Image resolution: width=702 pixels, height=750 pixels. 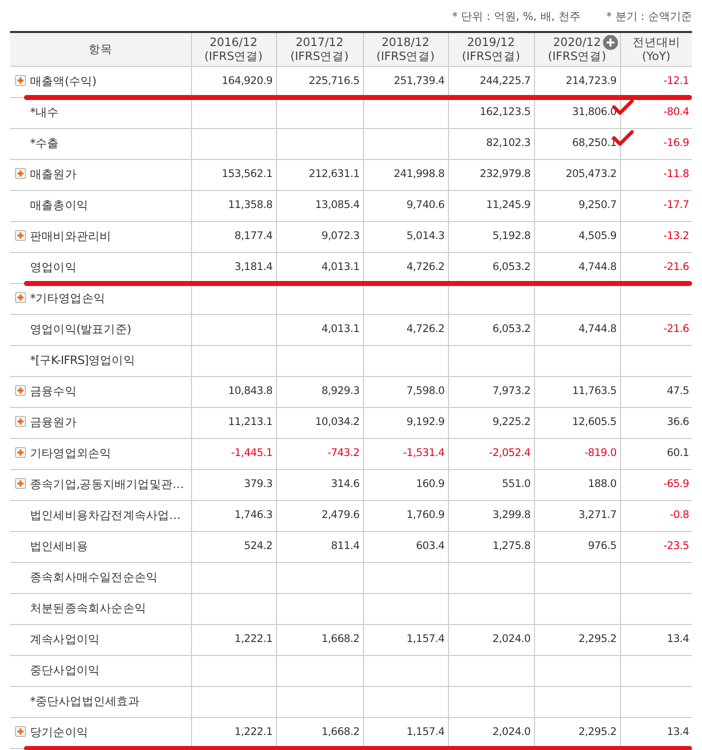 I want to click on row-label: 처분된종속회사순손익, so click(x=88, y=607).